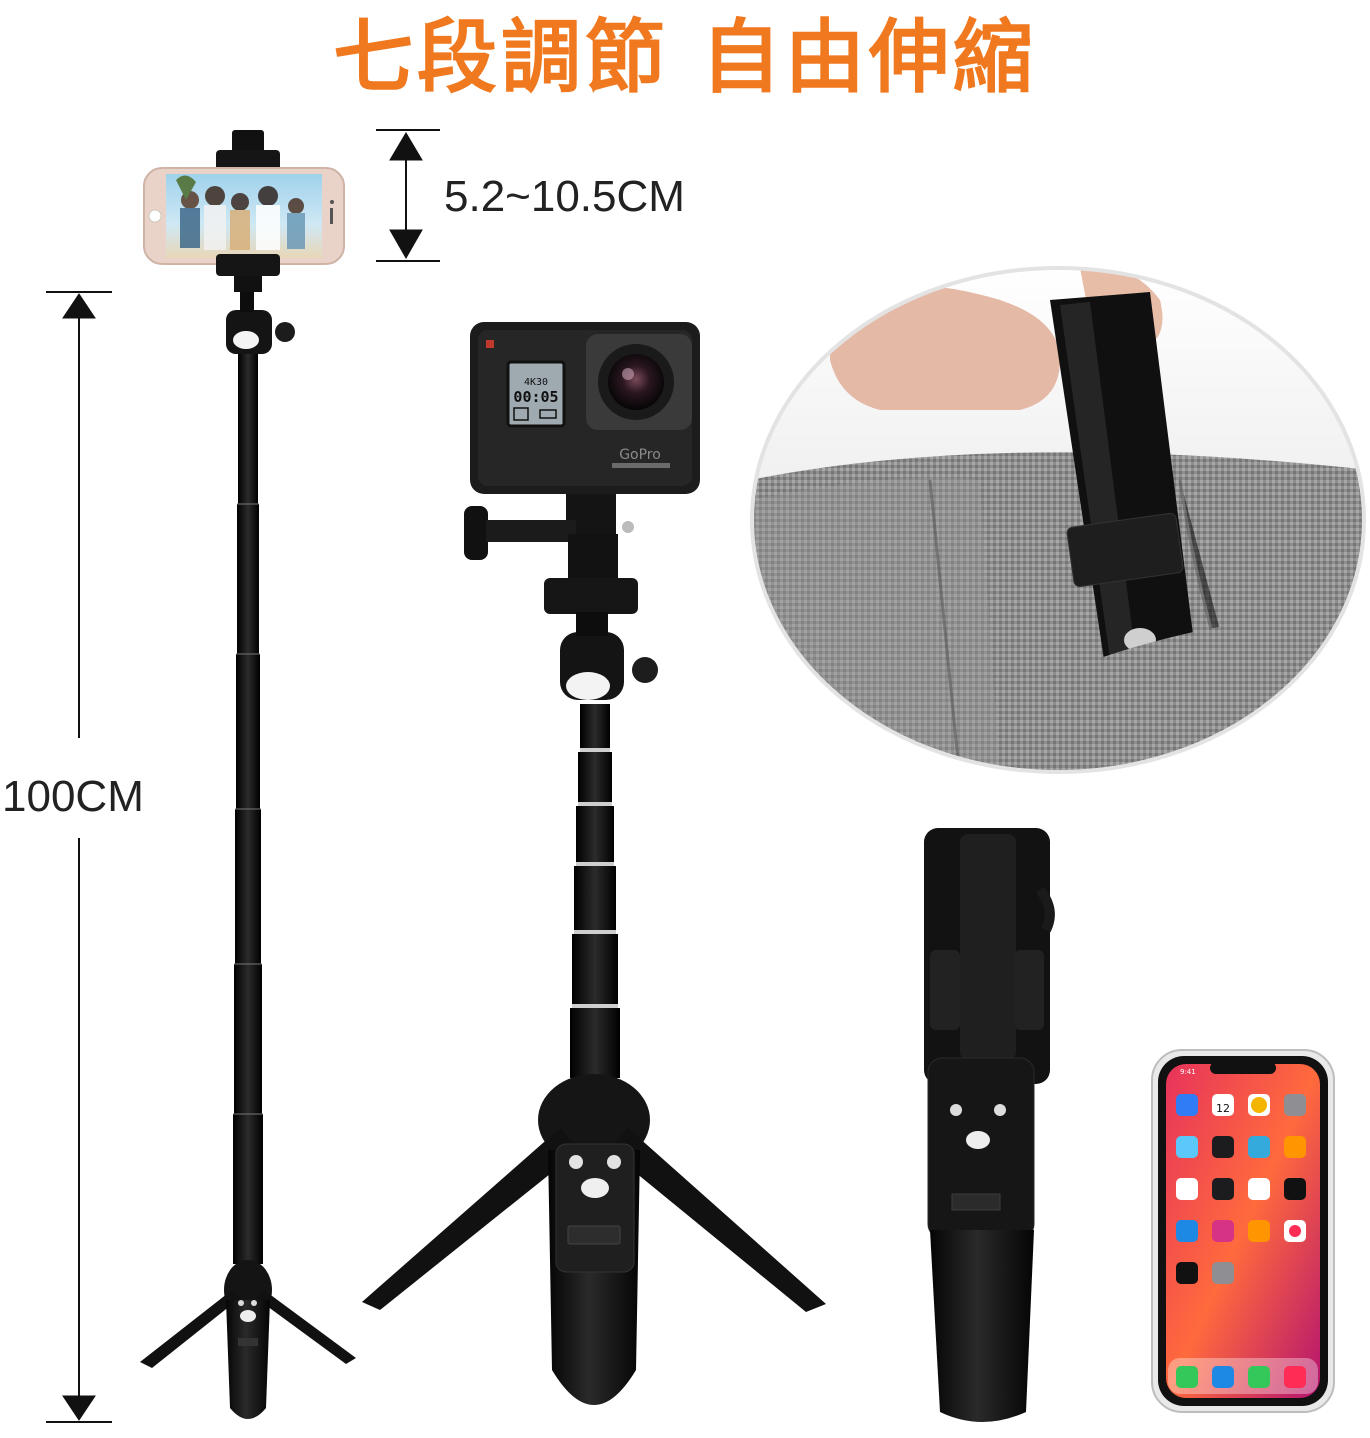 The width and height of the screenshot is (1370, 1438). I want to click on gopro-brand-text: GoPro, so click(640, 455).